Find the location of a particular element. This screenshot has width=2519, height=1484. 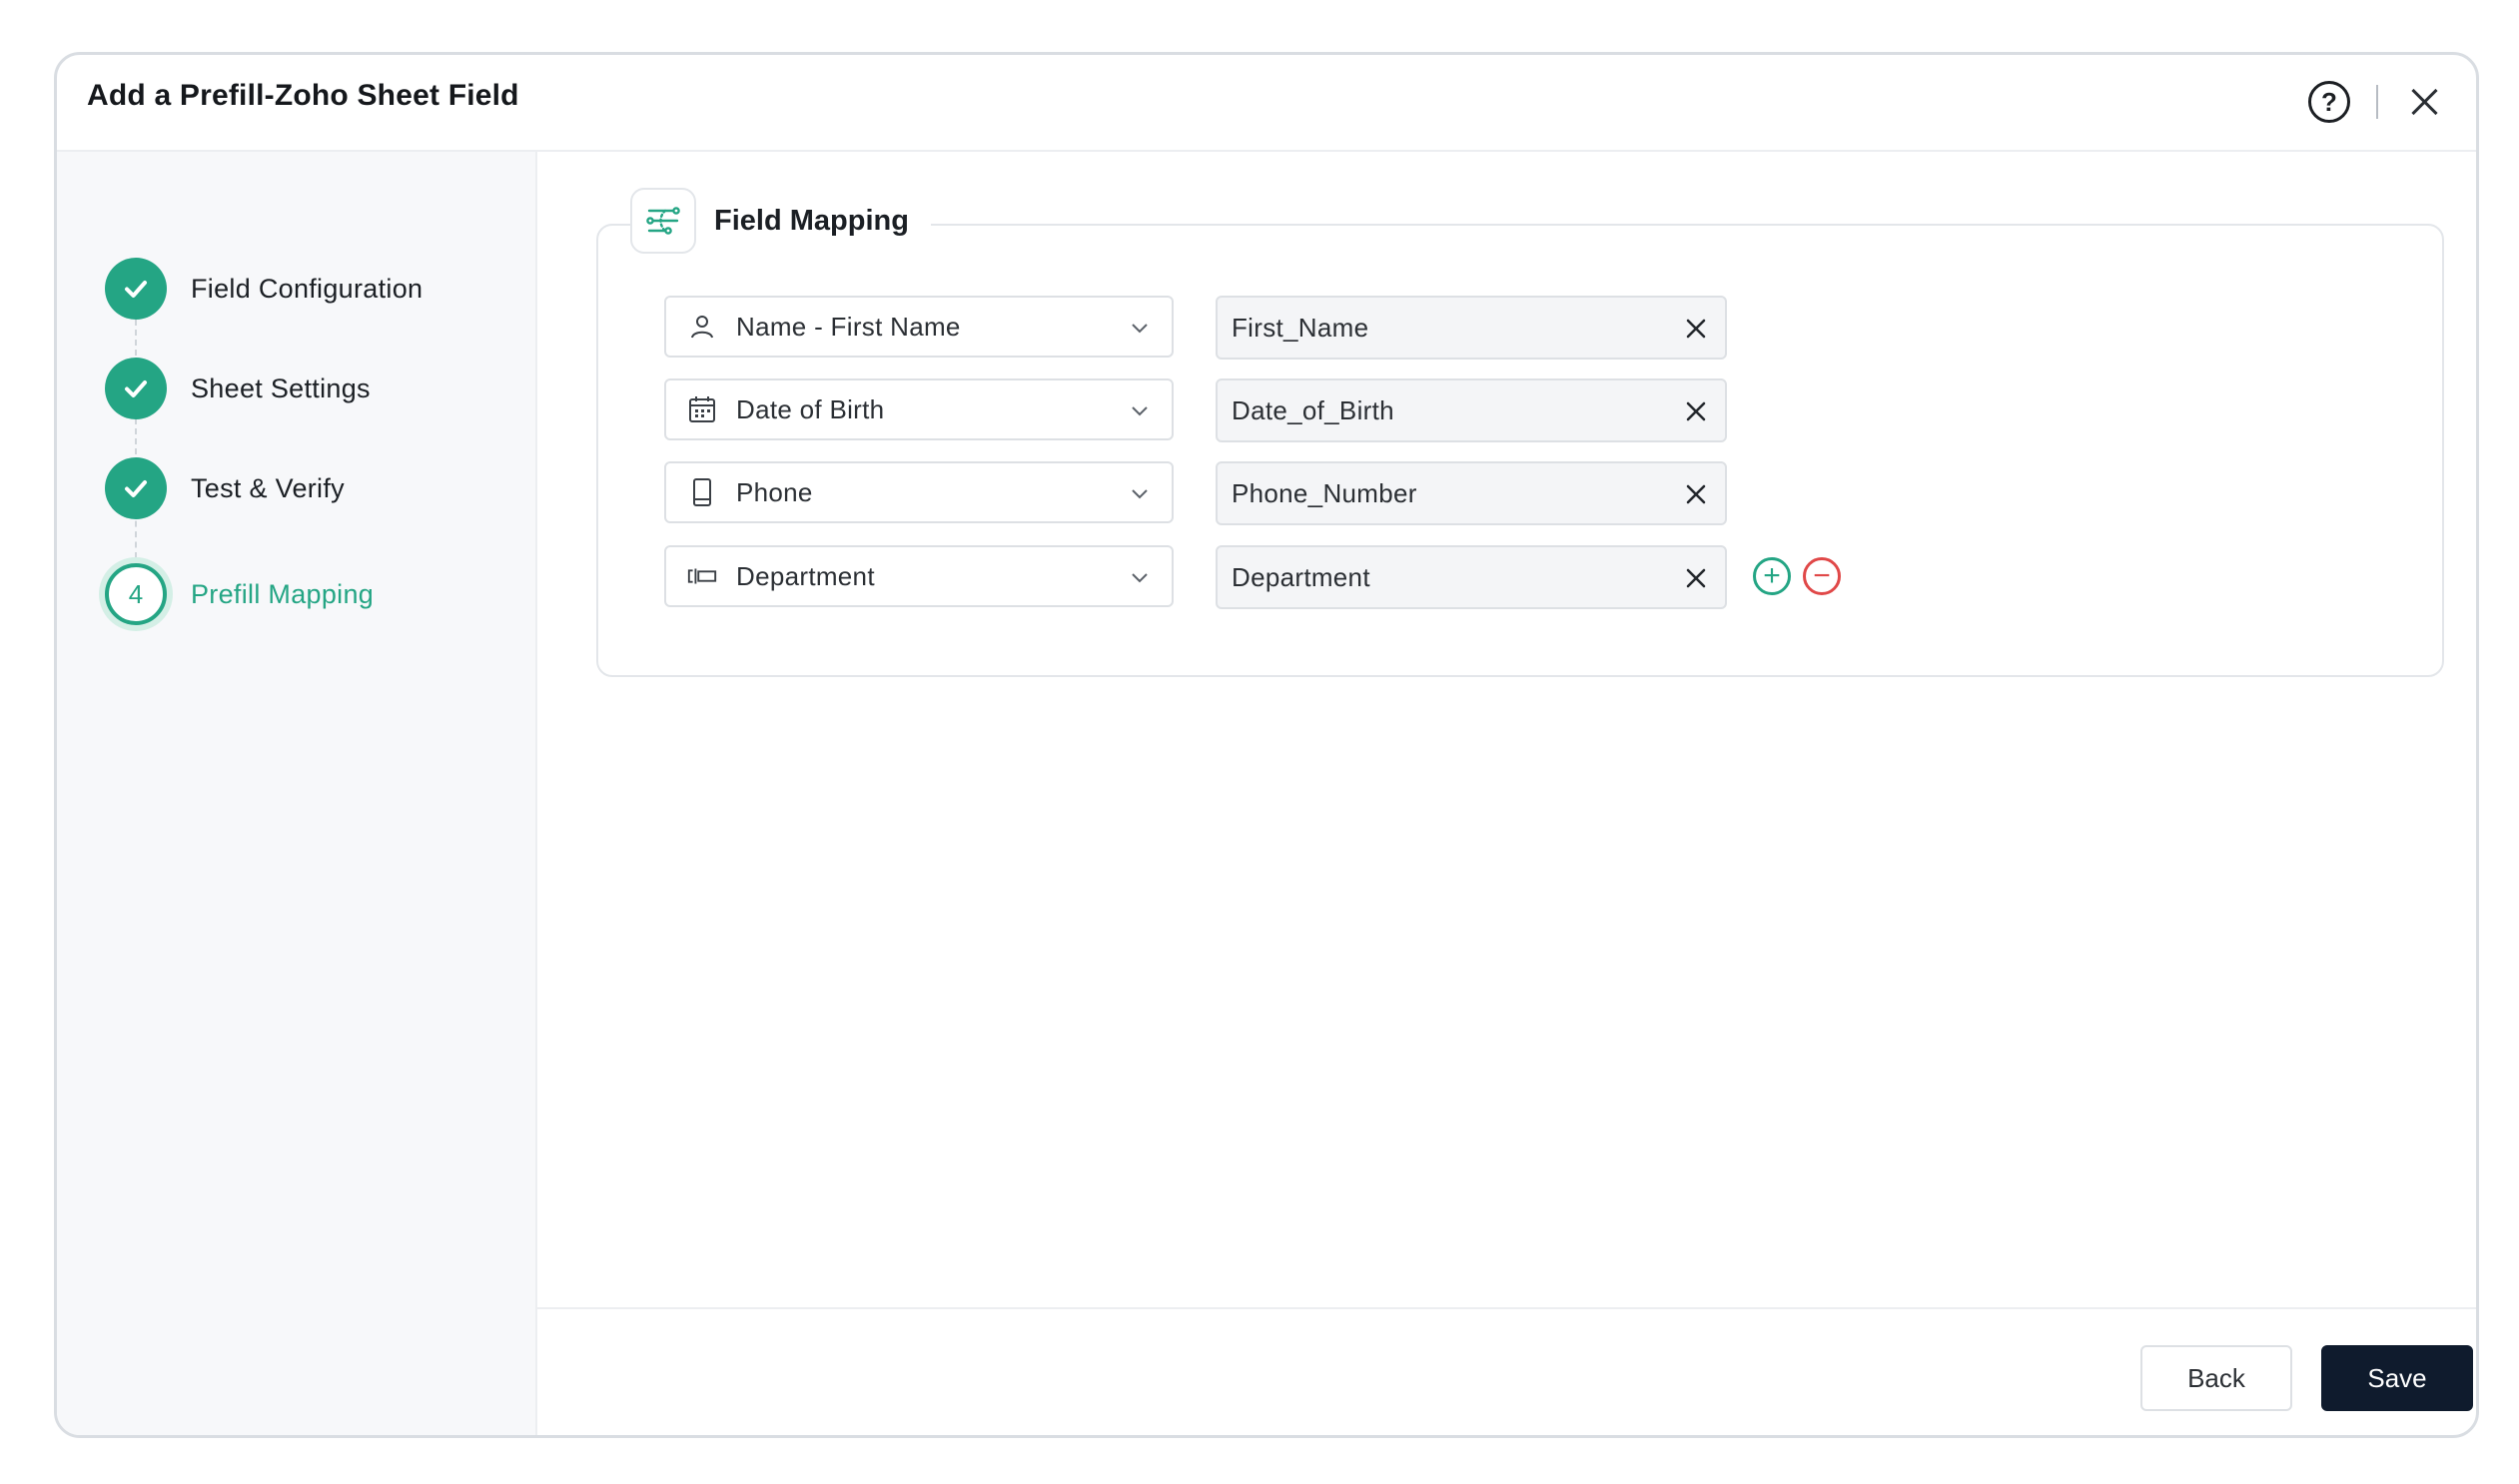

dialog-title: Add a Prefill-Zoho Sheet Field is located at coordinates (303, 95).